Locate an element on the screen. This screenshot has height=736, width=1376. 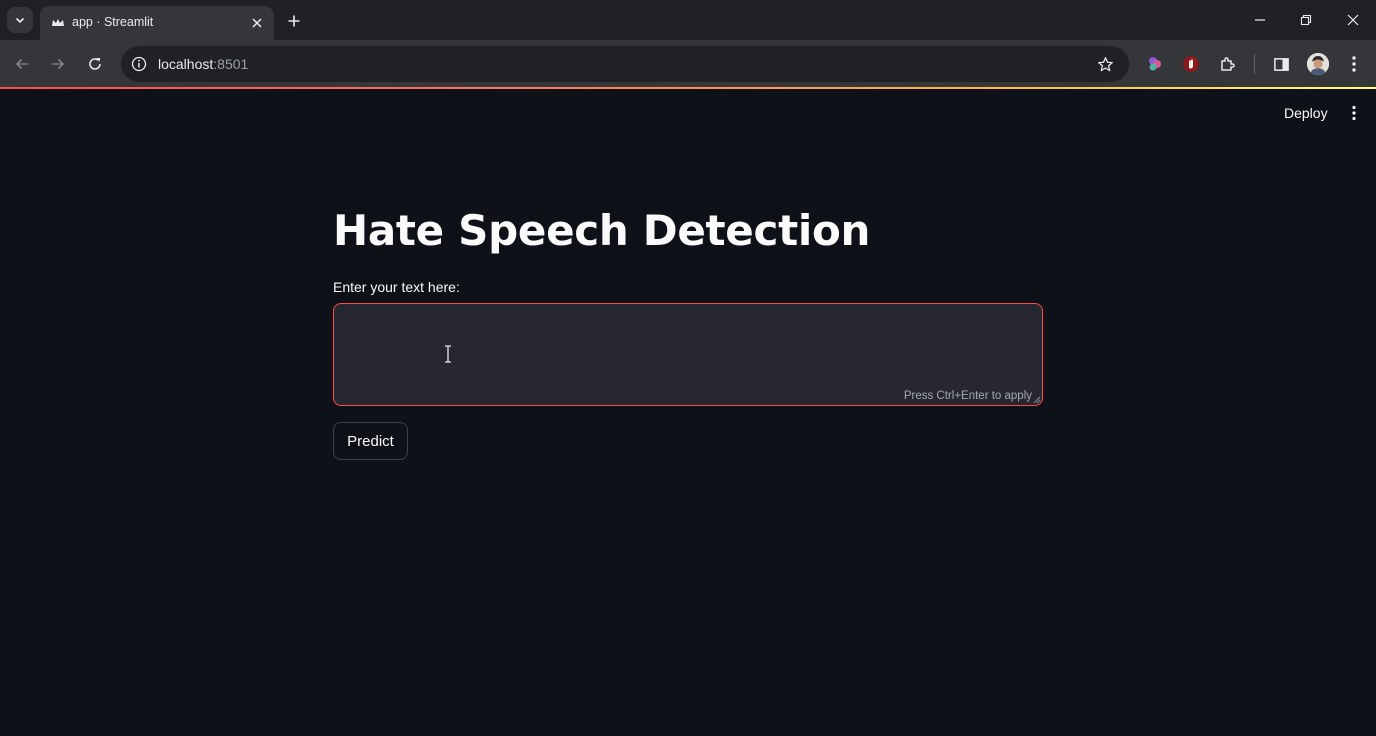
close-window-button is located at coordinates (1353, 20).